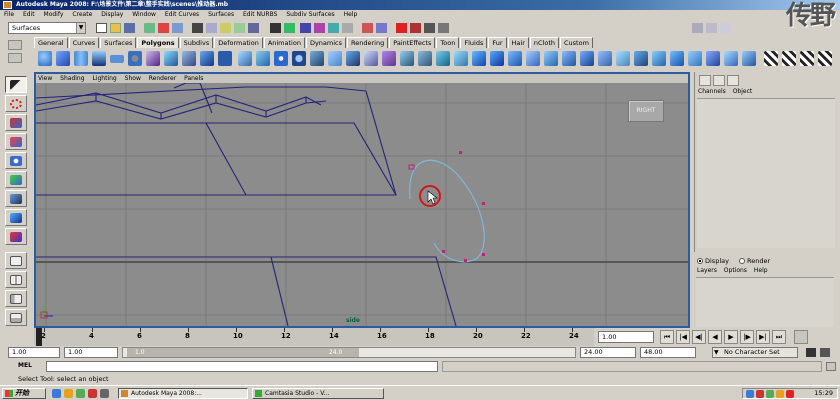 This screenshot has width=840, height=400. What do you see at coordinates (668, 352) in the screenshot?
I see `animation-end-time-field: 48.00` at bounding box center [668, 352].